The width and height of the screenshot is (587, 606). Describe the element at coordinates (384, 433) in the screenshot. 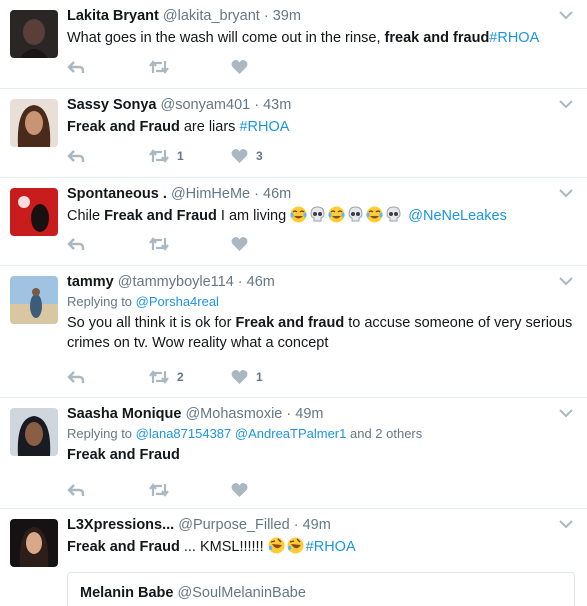

I see `replying-others-link: and 2 others` at that location.